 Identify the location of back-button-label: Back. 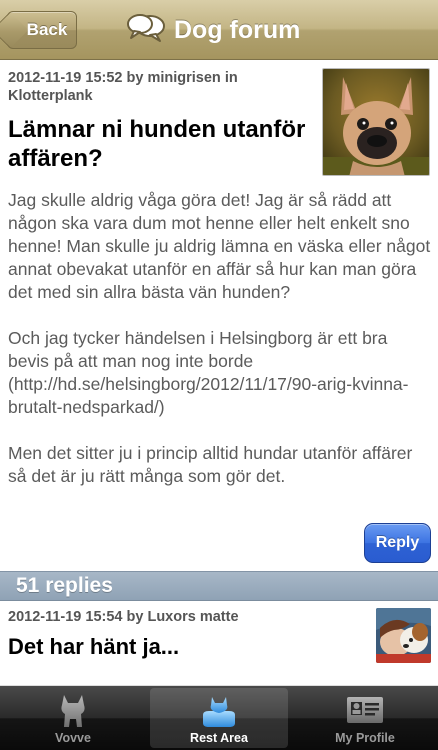
(47, 29).